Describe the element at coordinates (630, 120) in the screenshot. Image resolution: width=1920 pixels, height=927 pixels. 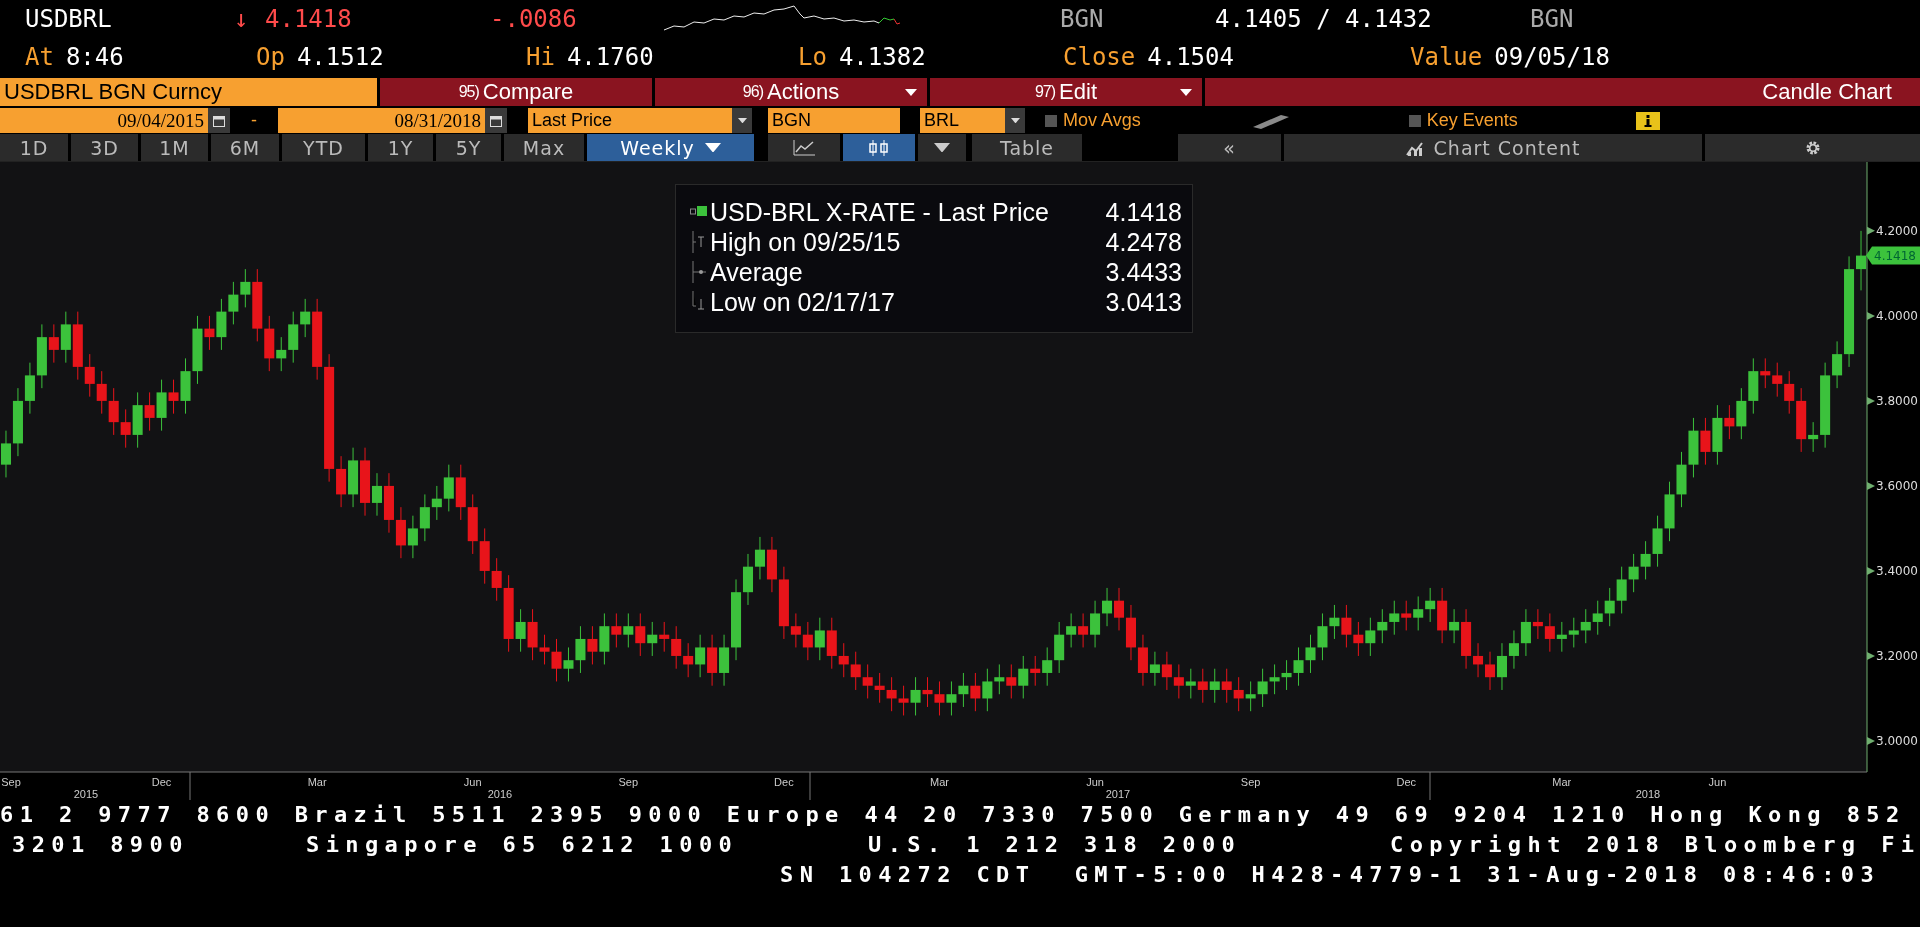
I see `field-select: Last Price` at that location.